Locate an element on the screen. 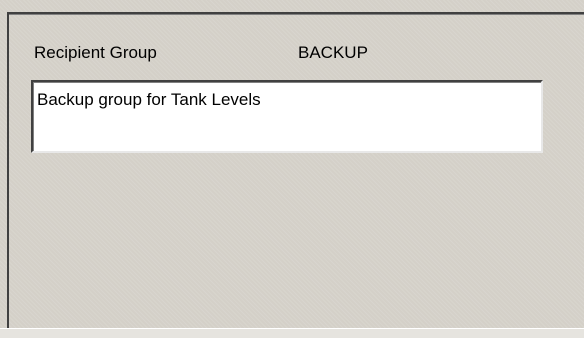  panel-border-bottom is located at coordinates (292, 333).